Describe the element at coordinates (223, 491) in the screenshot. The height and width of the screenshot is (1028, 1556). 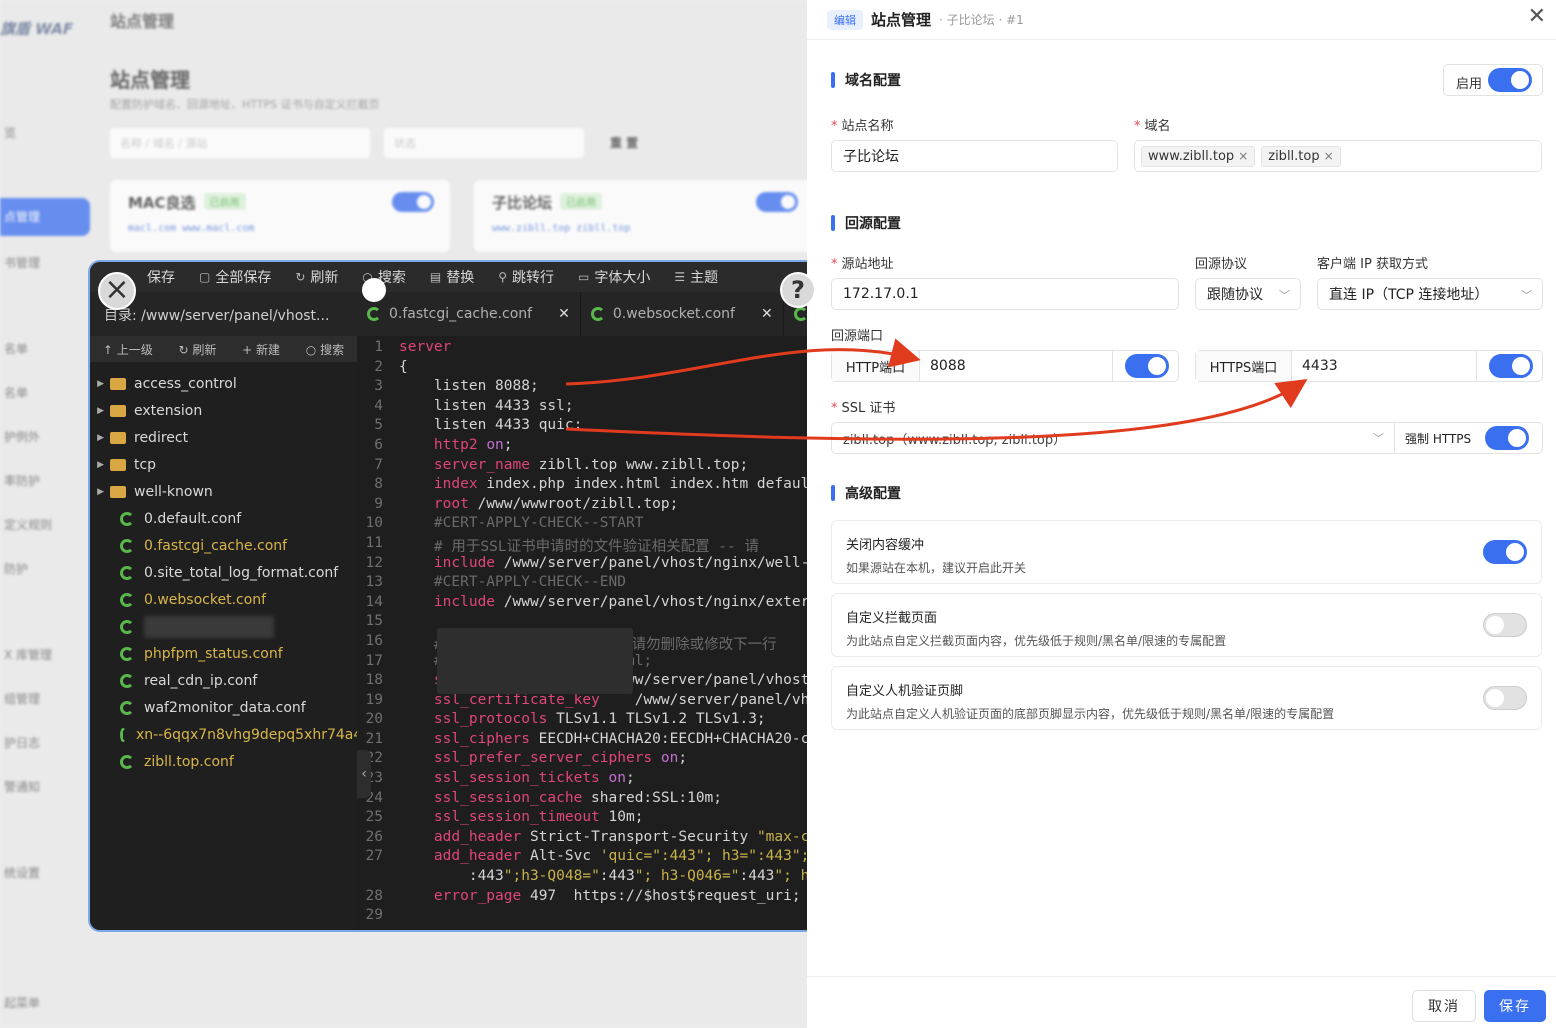
I see `tree-folder: ▶ well-known` at that location.